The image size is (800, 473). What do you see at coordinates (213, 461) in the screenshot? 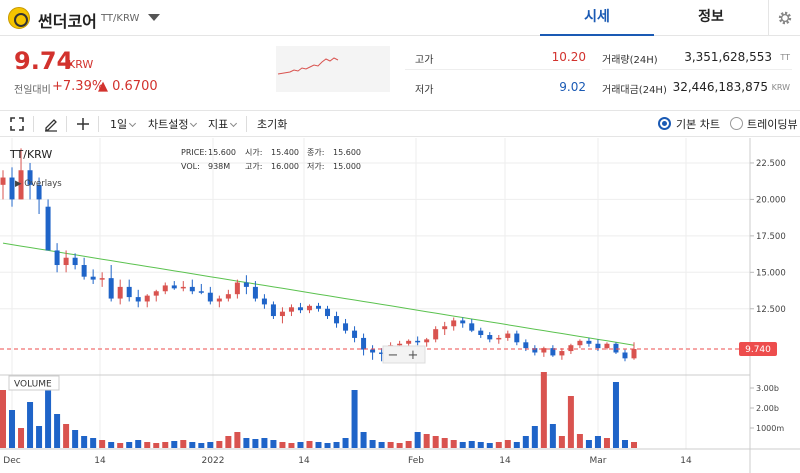
I see `x-tick-label: 2022` at bounding box center [213, 461].